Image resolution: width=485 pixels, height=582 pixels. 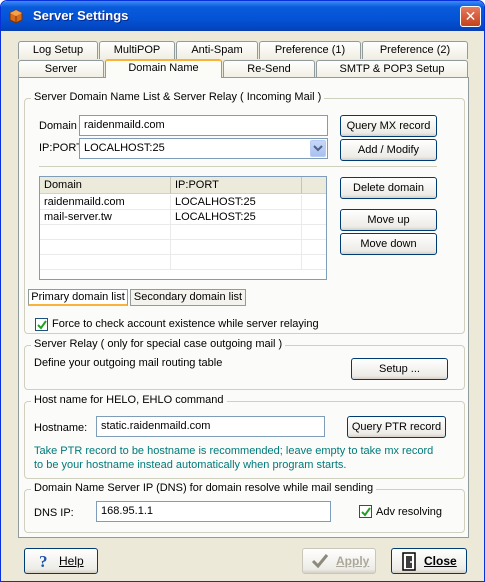 What do you see at coordinates (388, 244) in the screenshot?
I see `move-down-button: Move down` at bounding box center [388, 244].